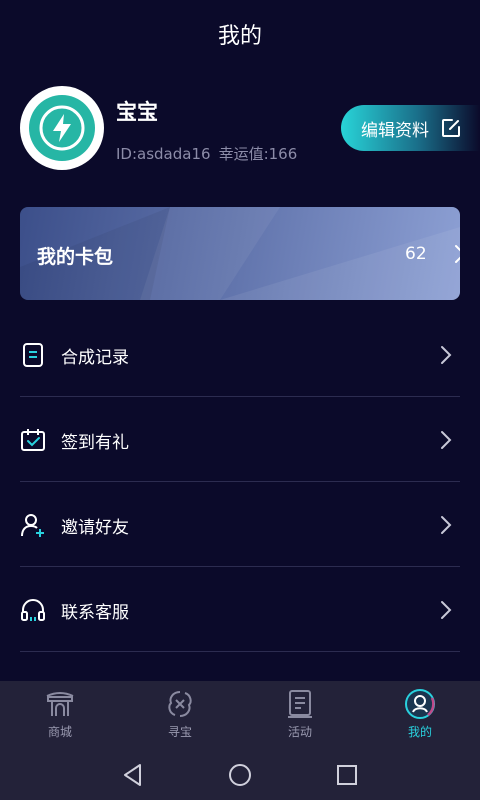 Image resolution: width=480 pixels, height=800 pixels. What do you see at coordinates (300, 704) in the screenshot?
I see `activity-icon` at bounding box center [300, 704].